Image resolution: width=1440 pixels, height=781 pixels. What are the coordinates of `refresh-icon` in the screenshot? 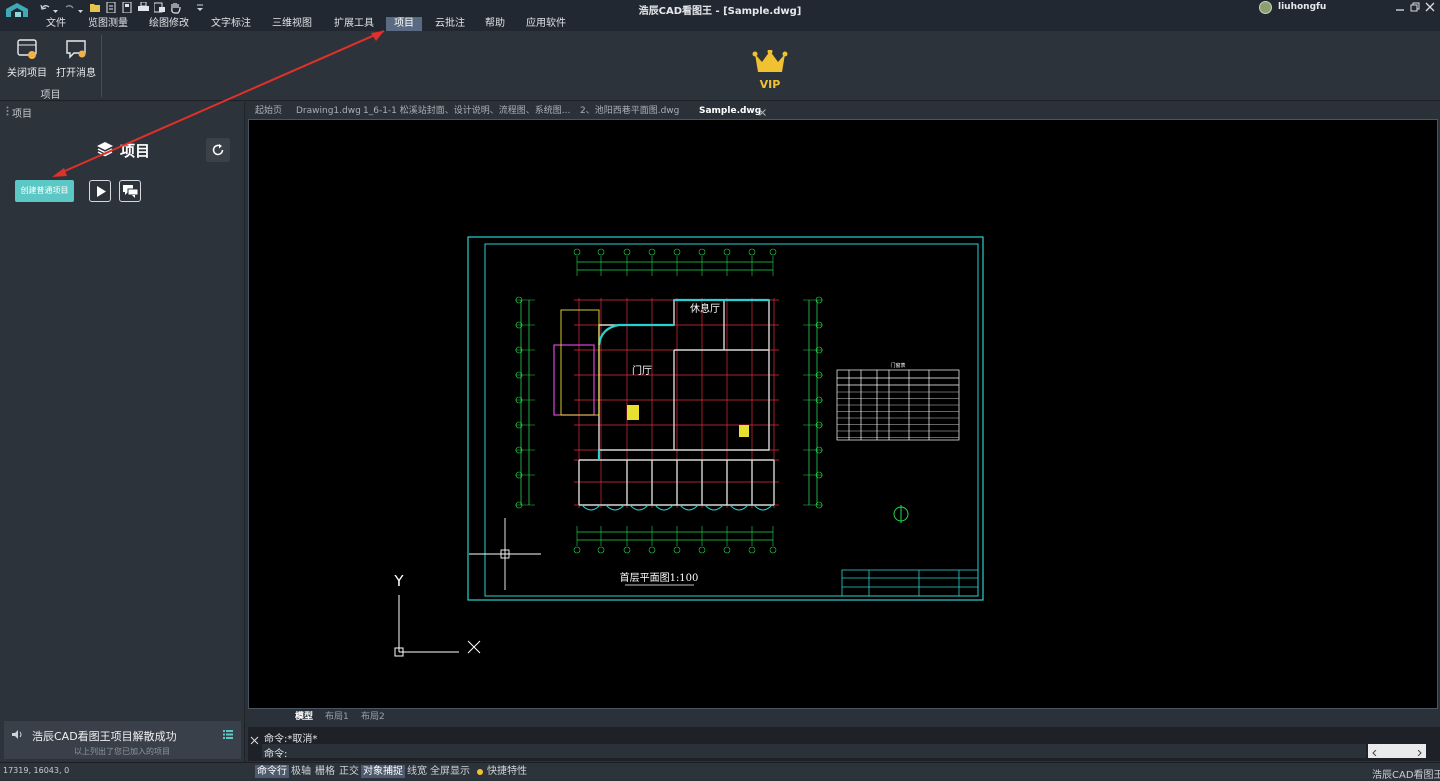 It's located at (218, 150).